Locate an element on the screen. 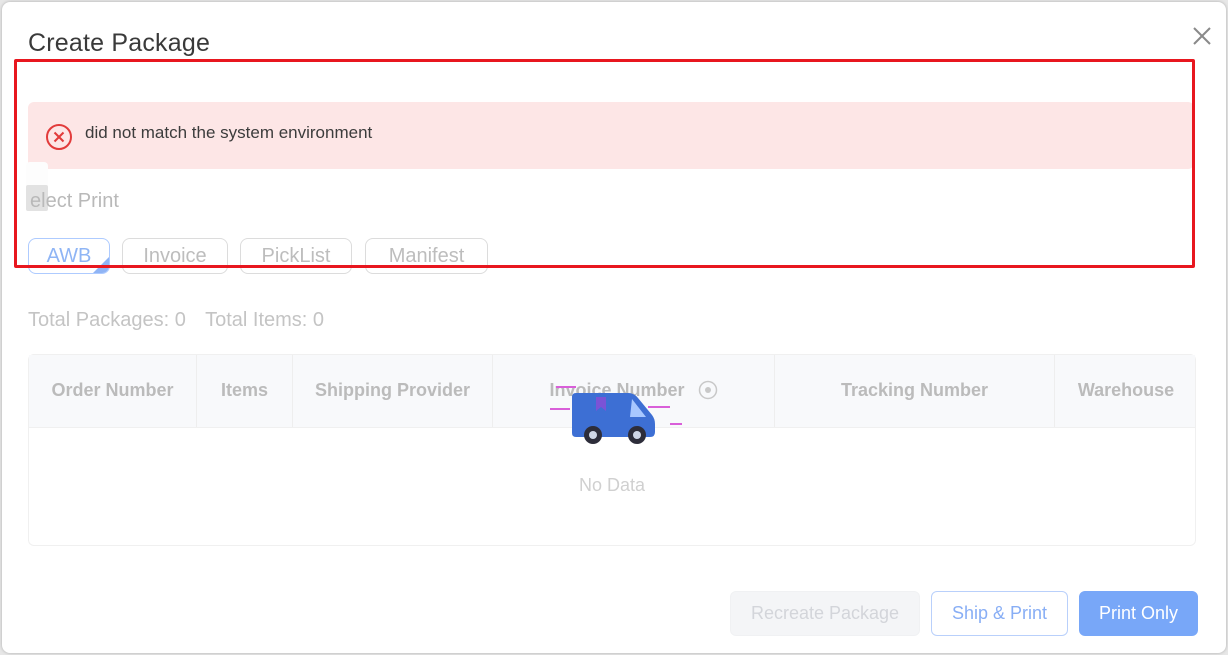  tab-label: AWB is located at coordinates (69, 256).